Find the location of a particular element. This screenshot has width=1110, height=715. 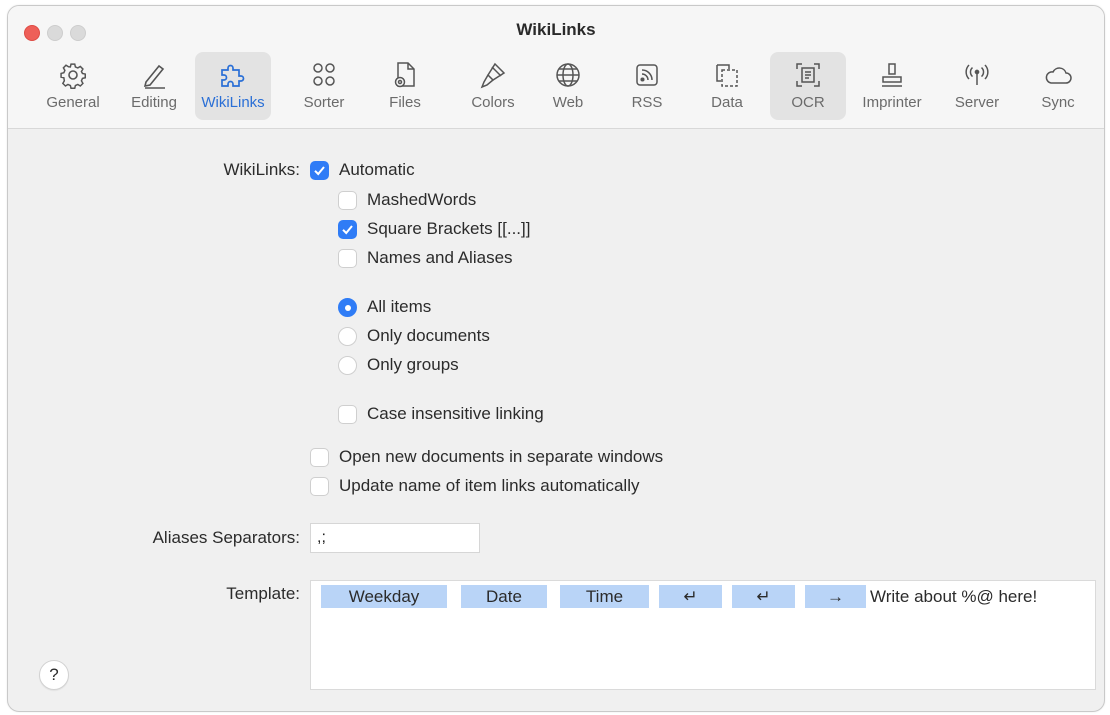

tab-label: Sync is located at coordinates (1058, 102).